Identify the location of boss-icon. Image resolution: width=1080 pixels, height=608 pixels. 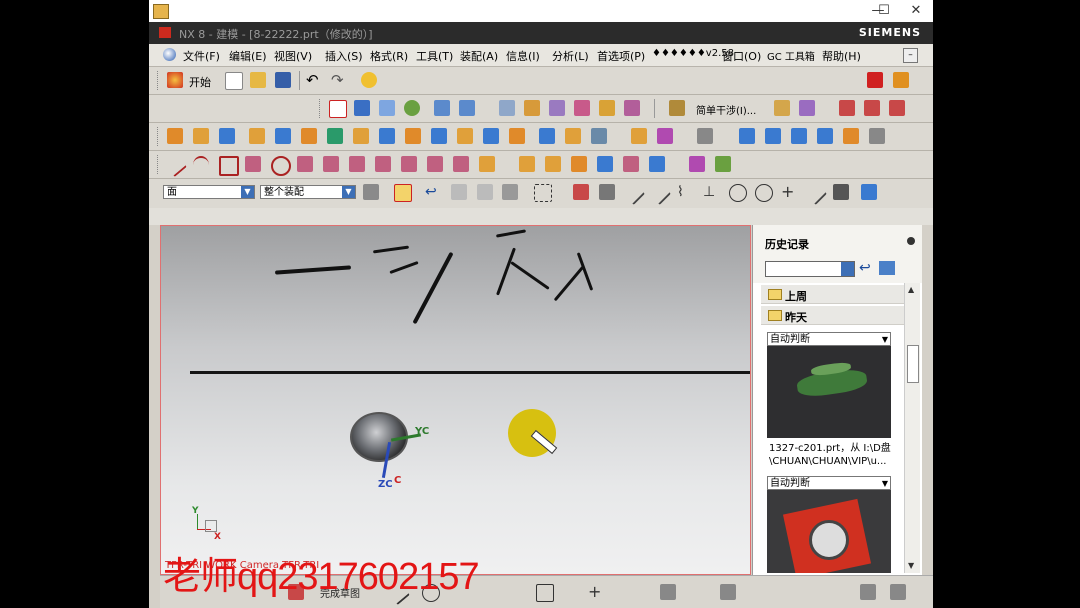
(283, 136).